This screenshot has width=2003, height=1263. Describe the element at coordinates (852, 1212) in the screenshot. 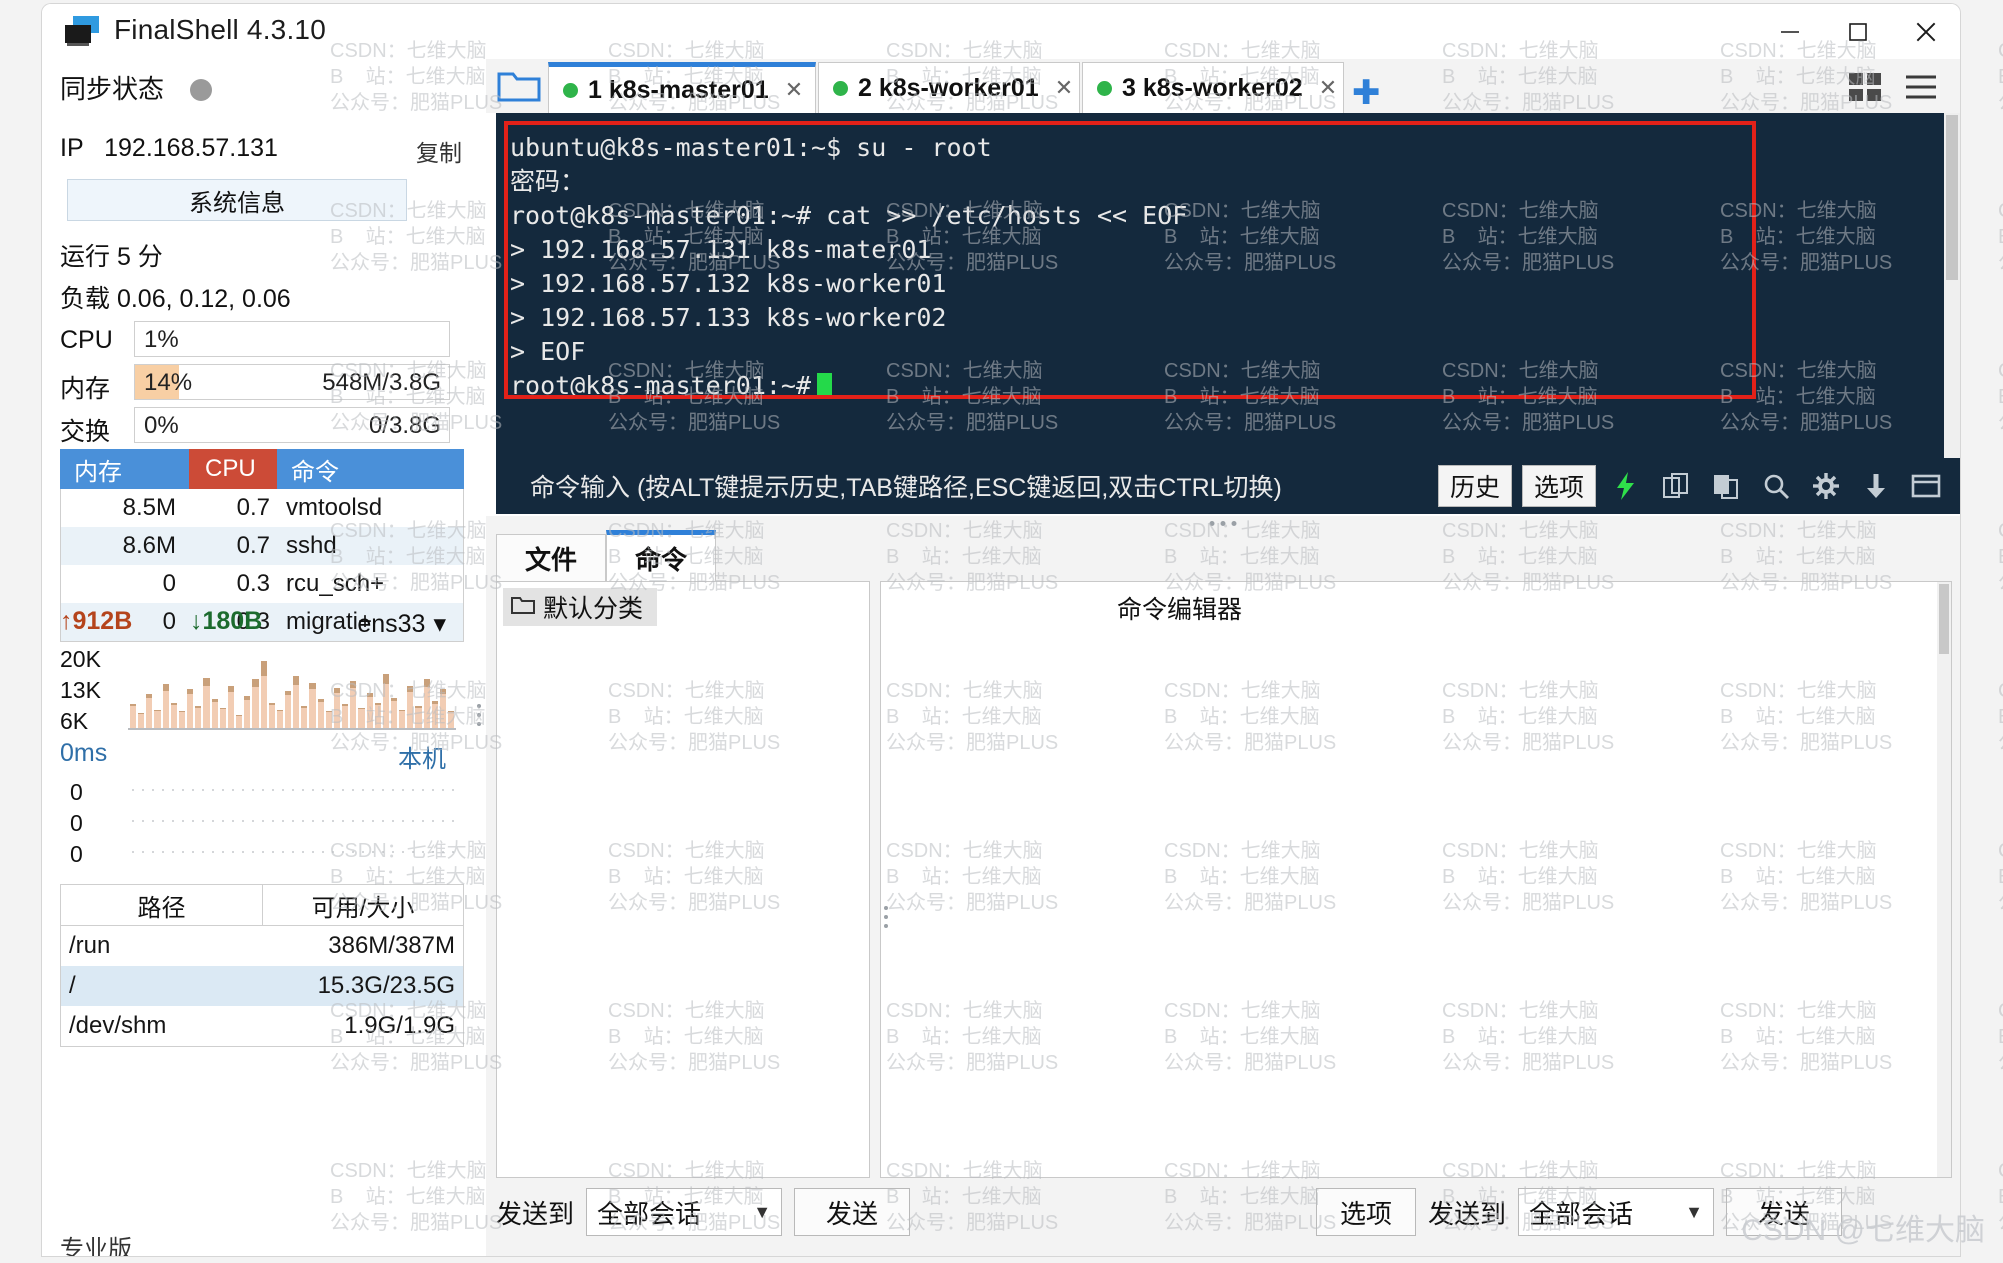

I see `left-send-button: 发送` at that location.